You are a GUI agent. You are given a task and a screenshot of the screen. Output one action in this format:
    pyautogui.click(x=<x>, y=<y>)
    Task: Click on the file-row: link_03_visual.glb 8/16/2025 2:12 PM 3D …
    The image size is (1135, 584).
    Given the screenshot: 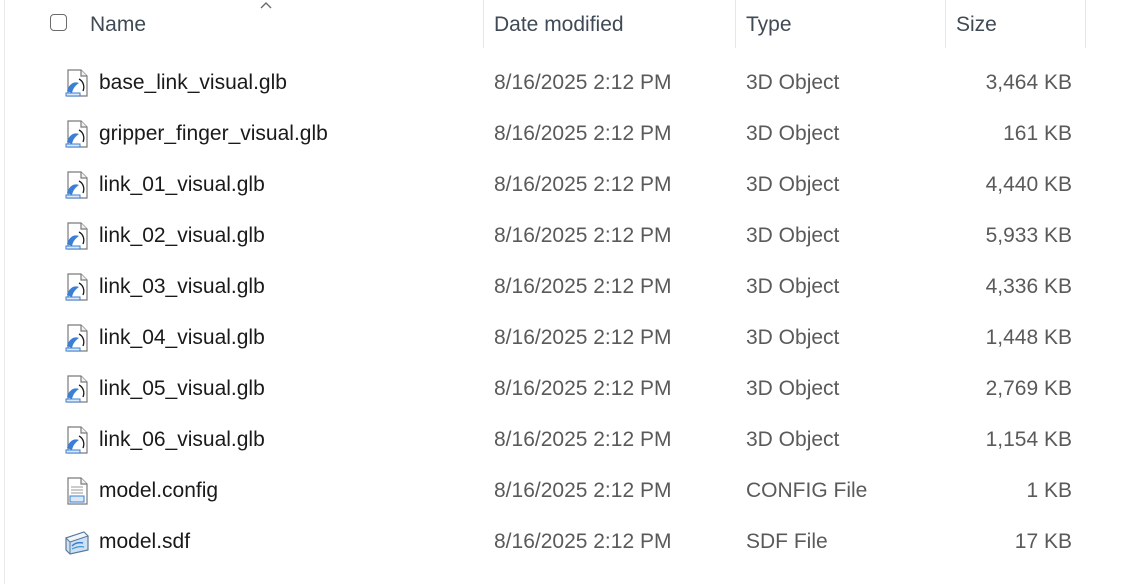 What is the action you would take?
    pyautogui.click(x=567, y=286)
    